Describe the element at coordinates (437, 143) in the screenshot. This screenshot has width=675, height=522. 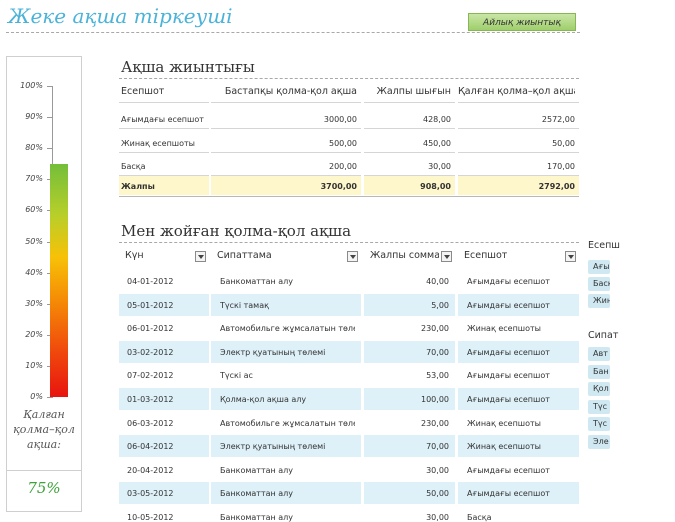
I see `summary-cell: 450,00` at that location.